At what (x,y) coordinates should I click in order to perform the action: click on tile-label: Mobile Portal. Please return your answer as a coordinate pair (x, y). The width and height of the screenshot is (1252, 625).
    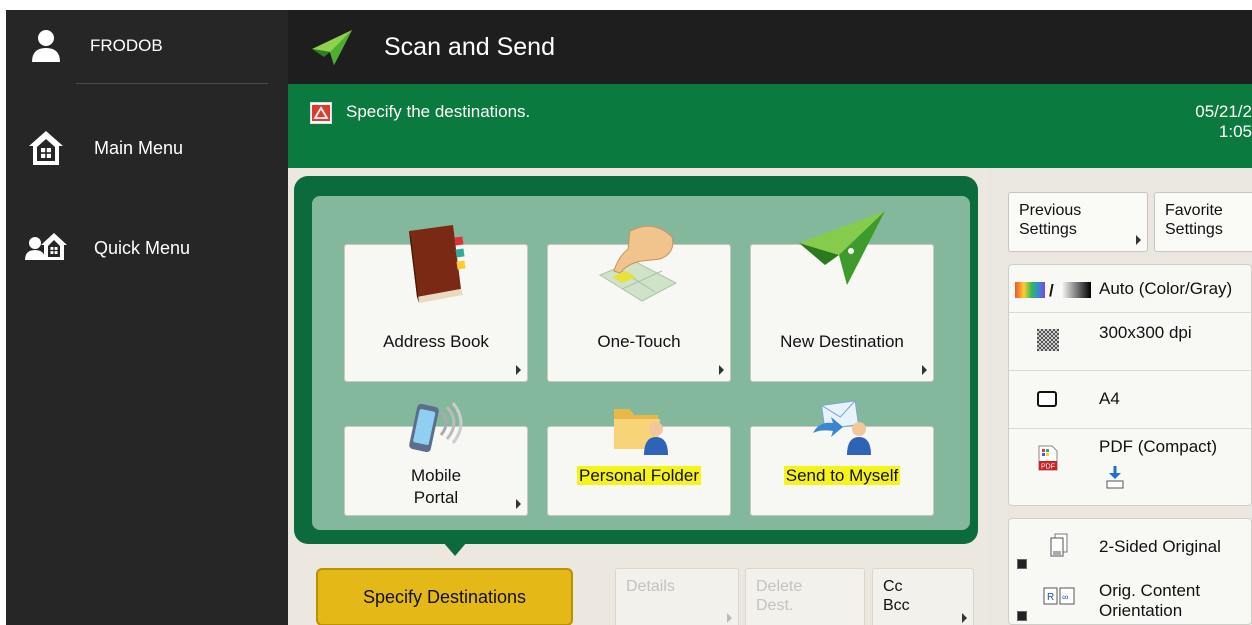
    Looking at the image, I should click on (436, 487).